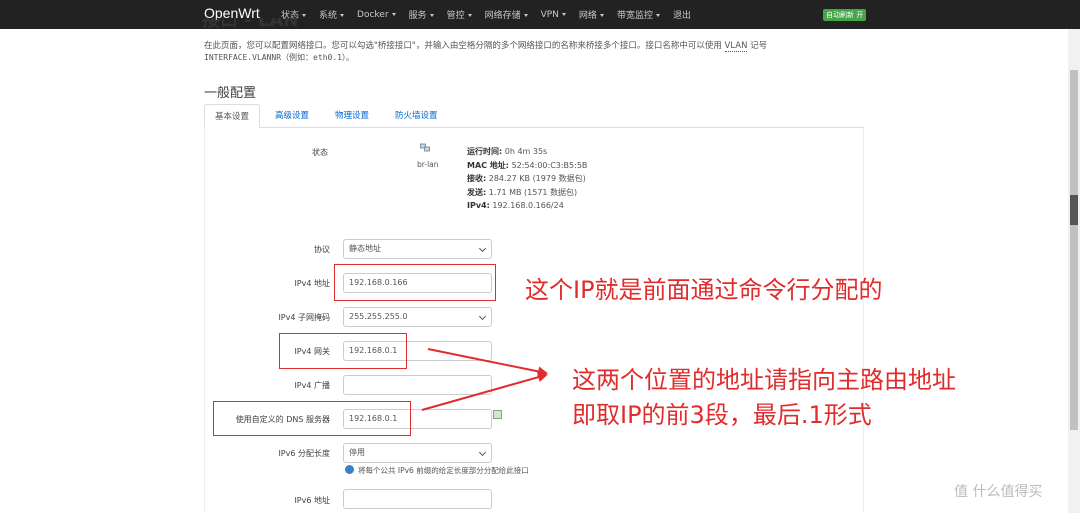 This screenshot has width=1080, height=513. What do you see at coordinates (764, 380) in the screenshot?
I see `annotation-note-gateway: 这两个位置的地址请指向主路由地址` at bounding box center [764, 380].